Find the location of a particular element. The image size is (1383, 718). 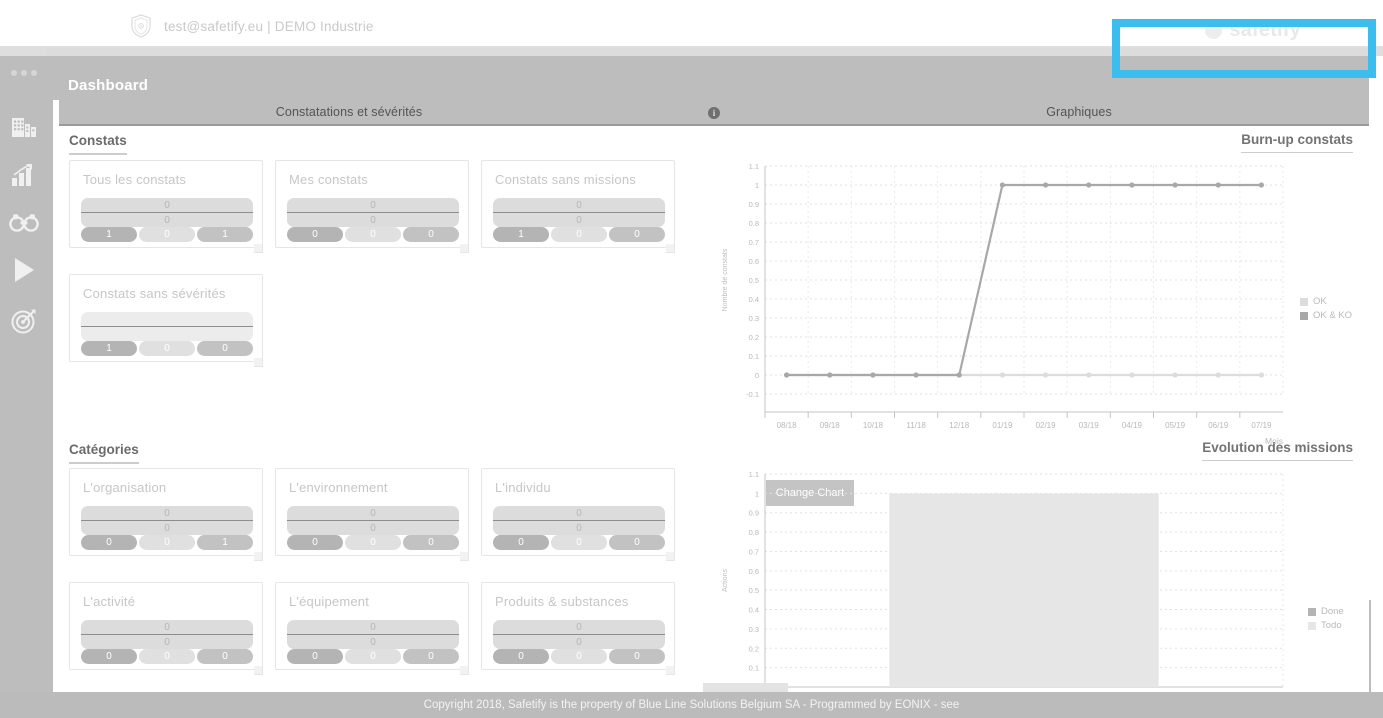

legend-label: OK & KO is located at coordinates (1333, 315).